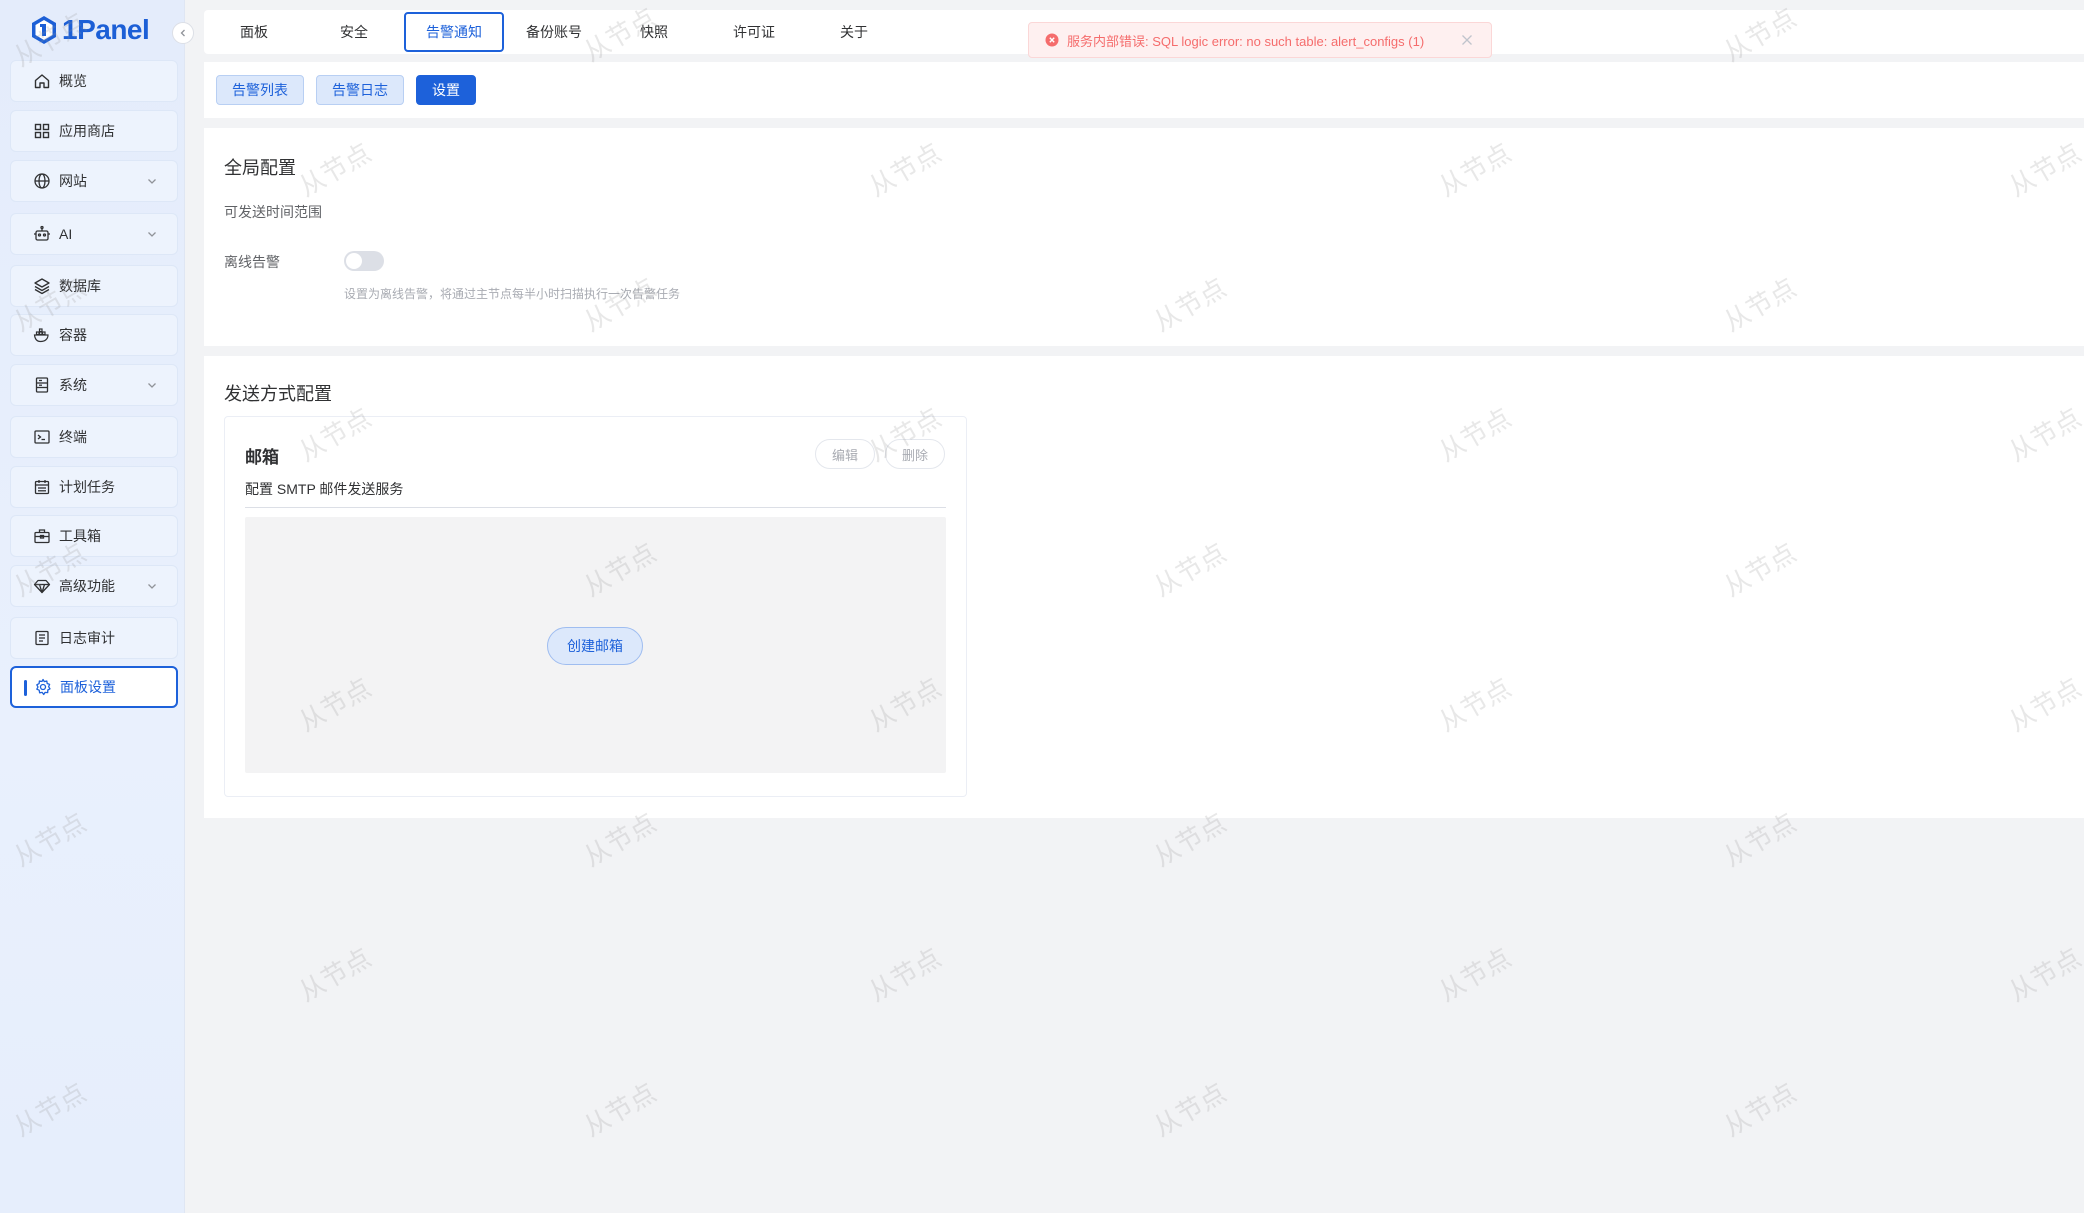  Describe the element at coordinates (354, 32) in the screenshot. I see `tab-security: 安全` at that location.